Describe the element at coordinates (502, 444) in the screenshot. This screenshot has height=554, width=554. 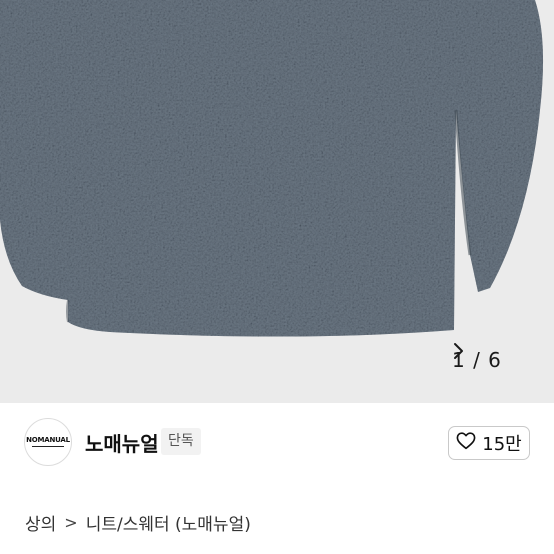
I see `like-count: 15만` at that location.